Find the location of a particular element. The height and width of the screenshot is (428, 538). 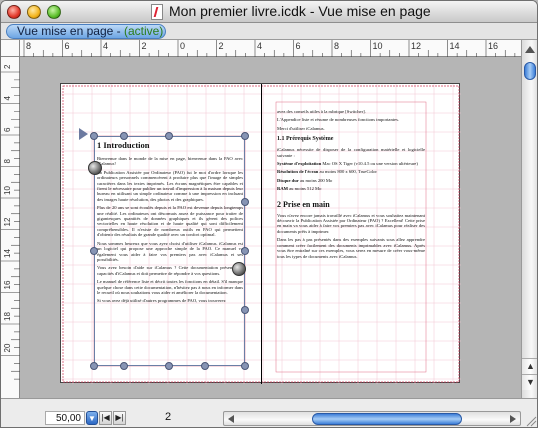

tab-label: Vue mise en page - is located at coordinates (70, 31).